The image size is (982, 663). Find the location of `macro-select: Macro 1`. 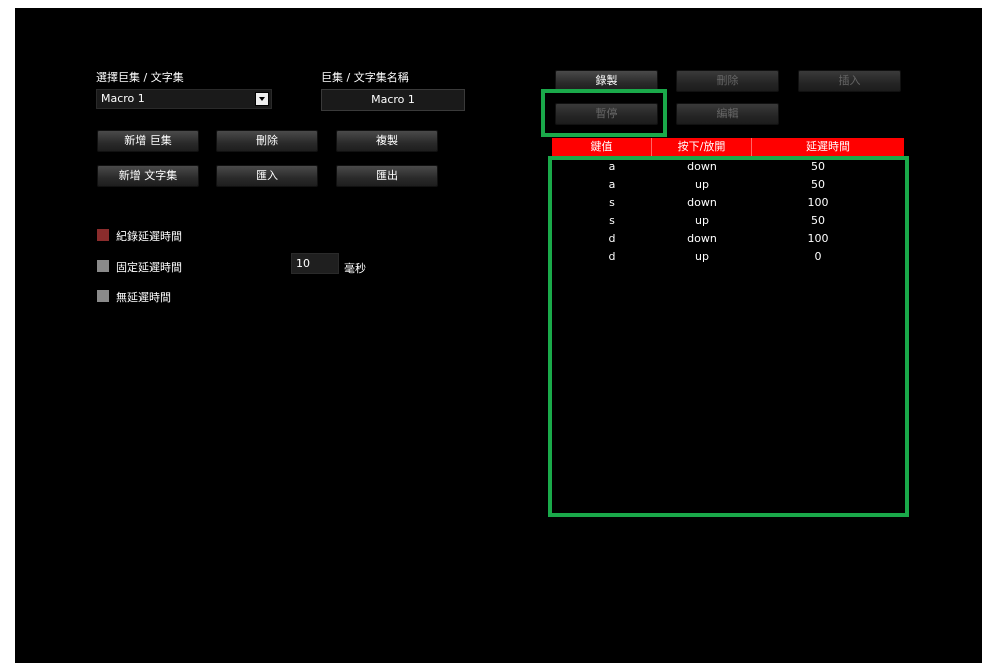

macro-select: Macro 1 is located at coordinates (184, 99).